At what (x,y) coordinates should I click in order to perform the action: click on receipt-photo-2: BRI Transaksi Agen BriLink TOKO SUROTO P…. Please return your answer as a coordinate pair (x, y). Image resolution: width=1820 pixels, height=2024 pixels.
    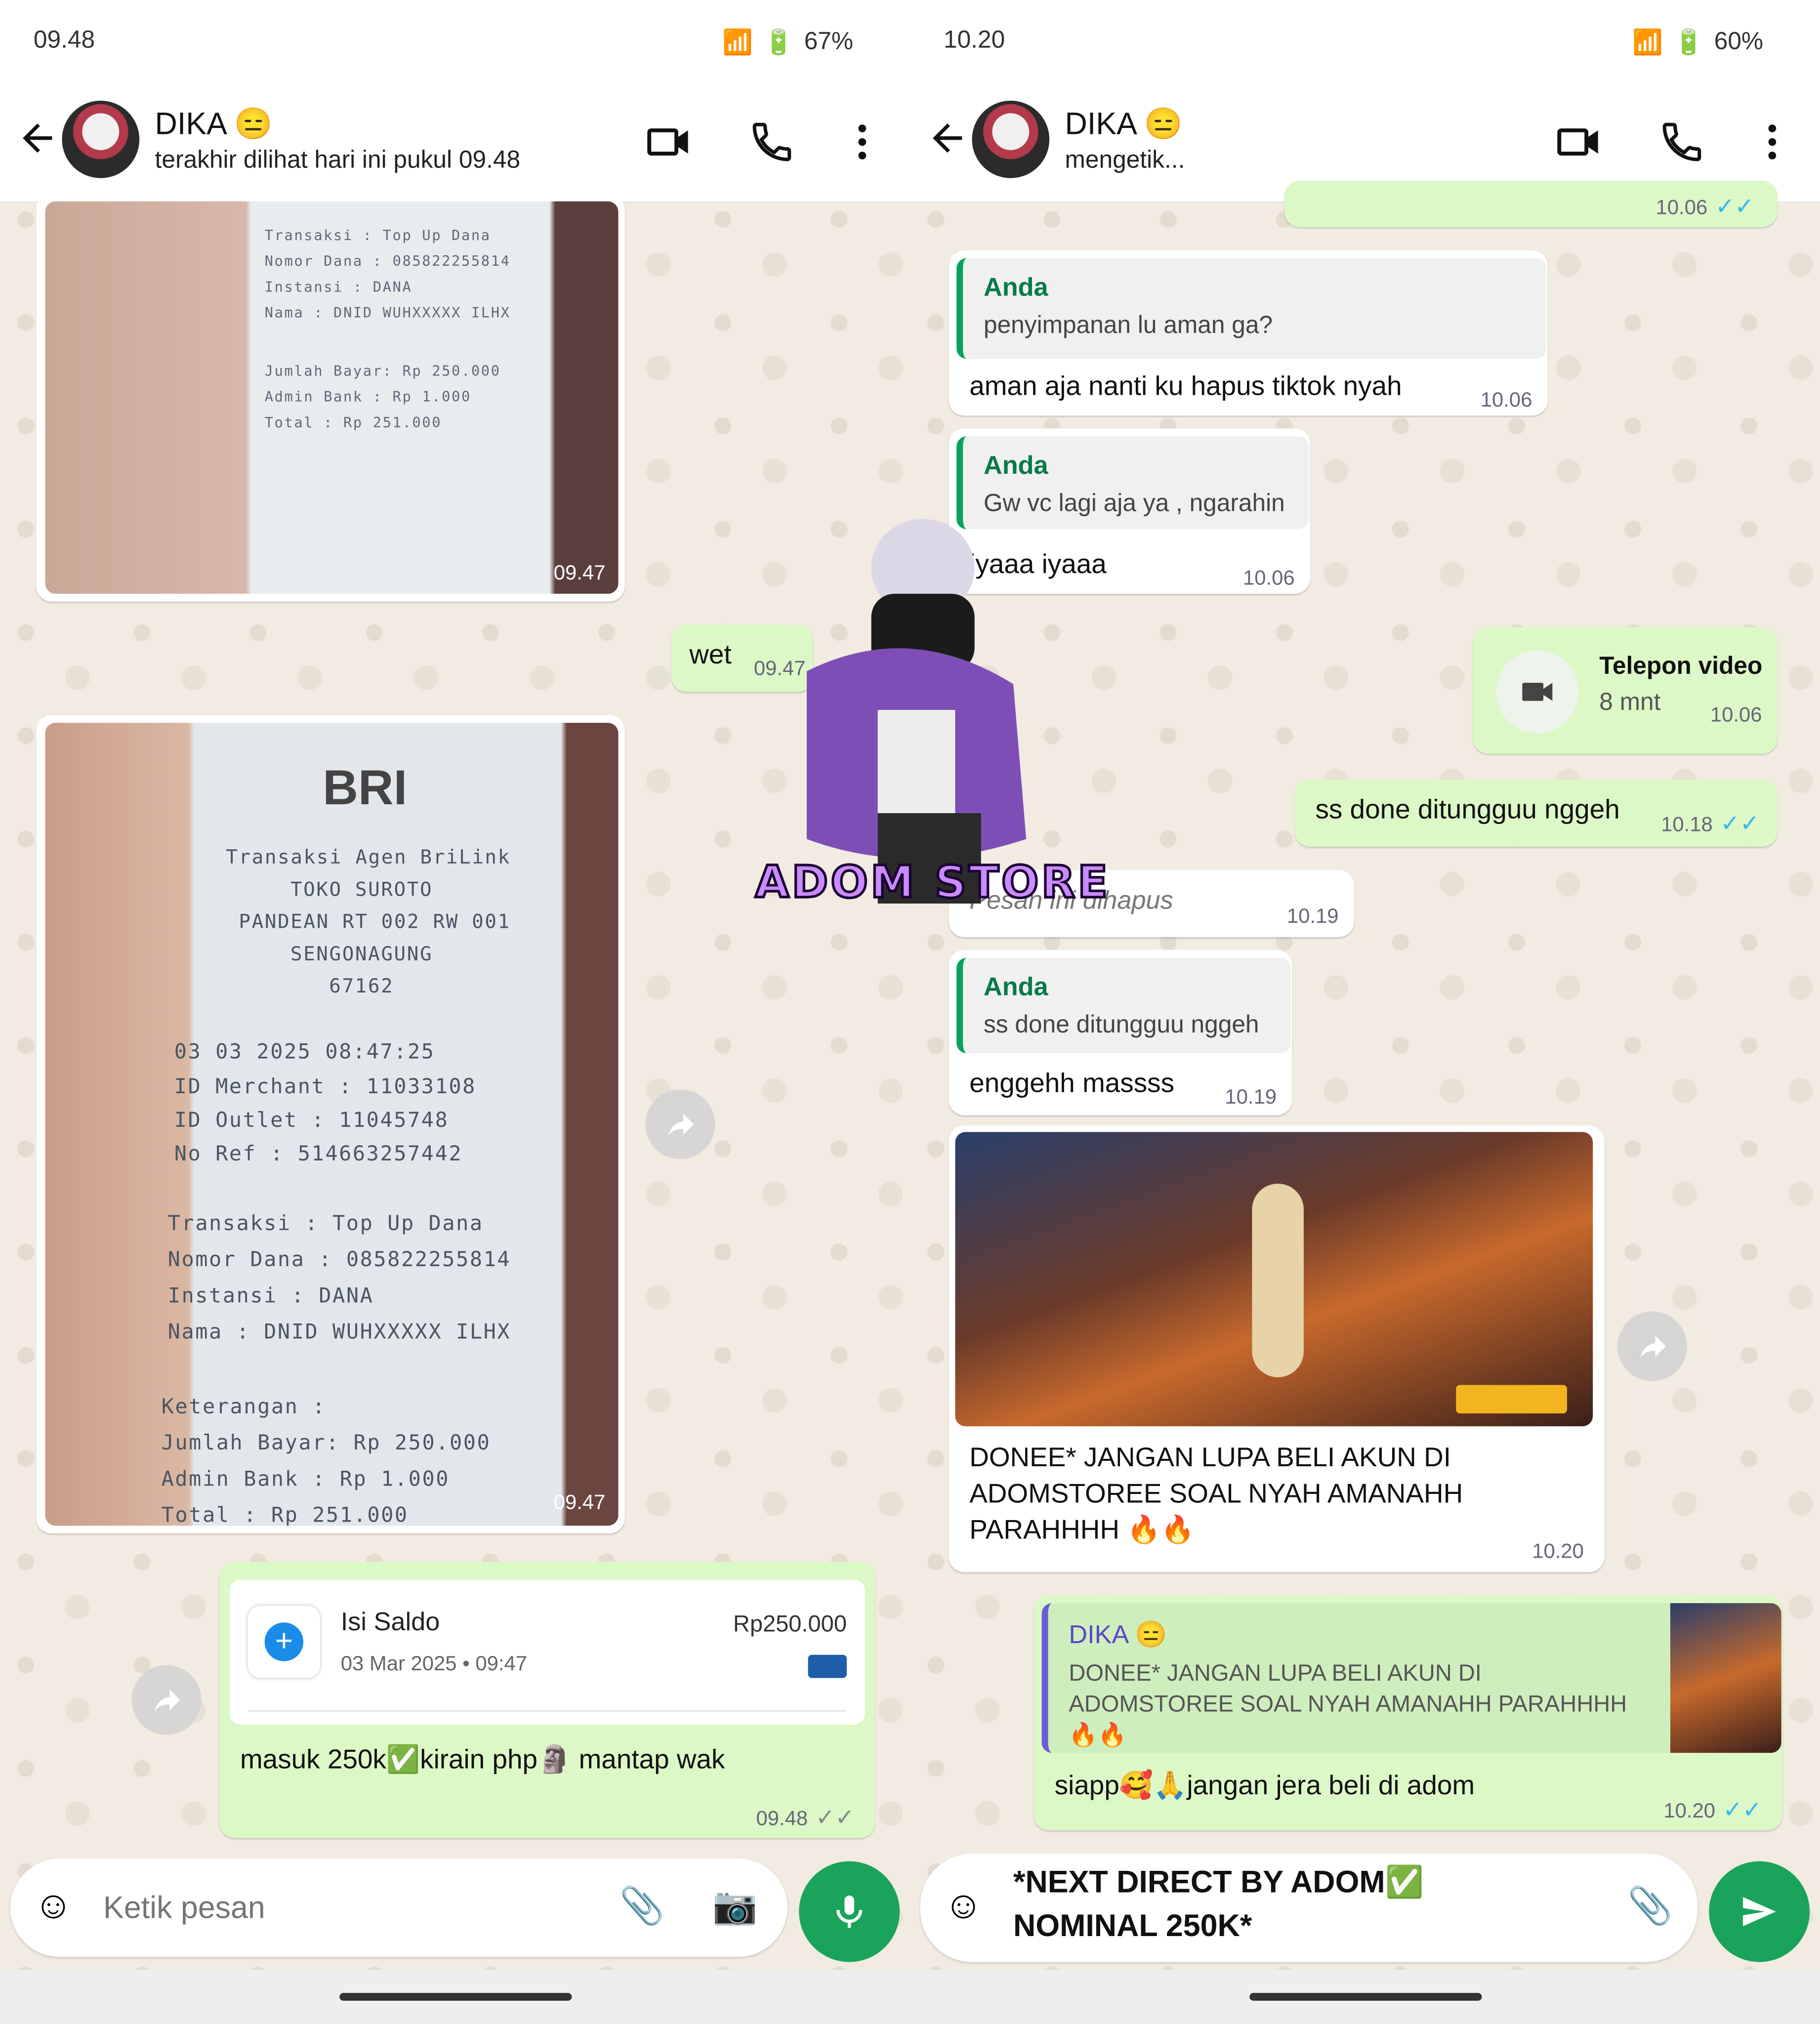
    Looking at the image, I should click on (332, 1124).